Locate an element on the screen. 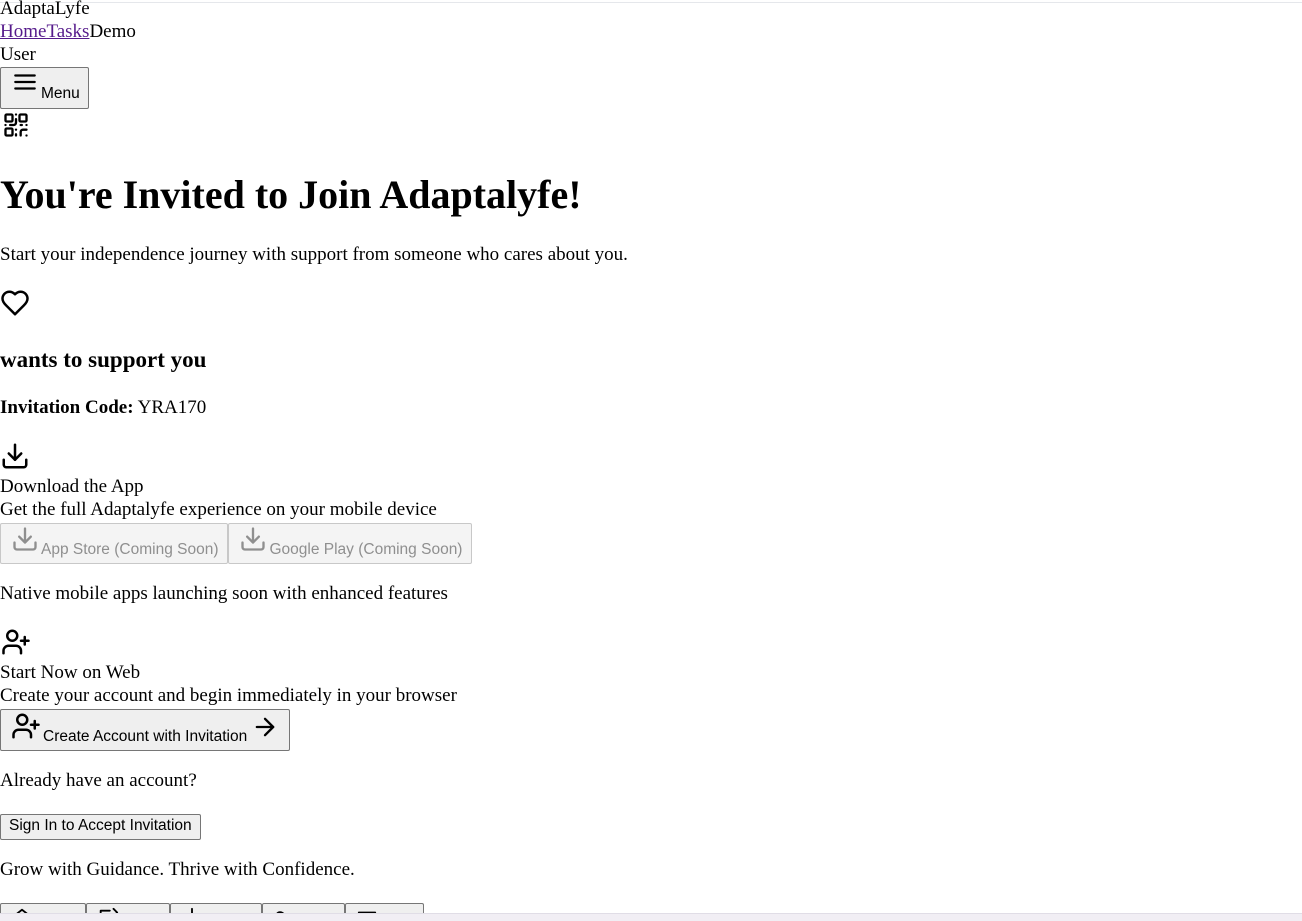 Image resolution: width=1302 pixels, height=921 pixels. user-label: User is located at coordinates (18, 54).